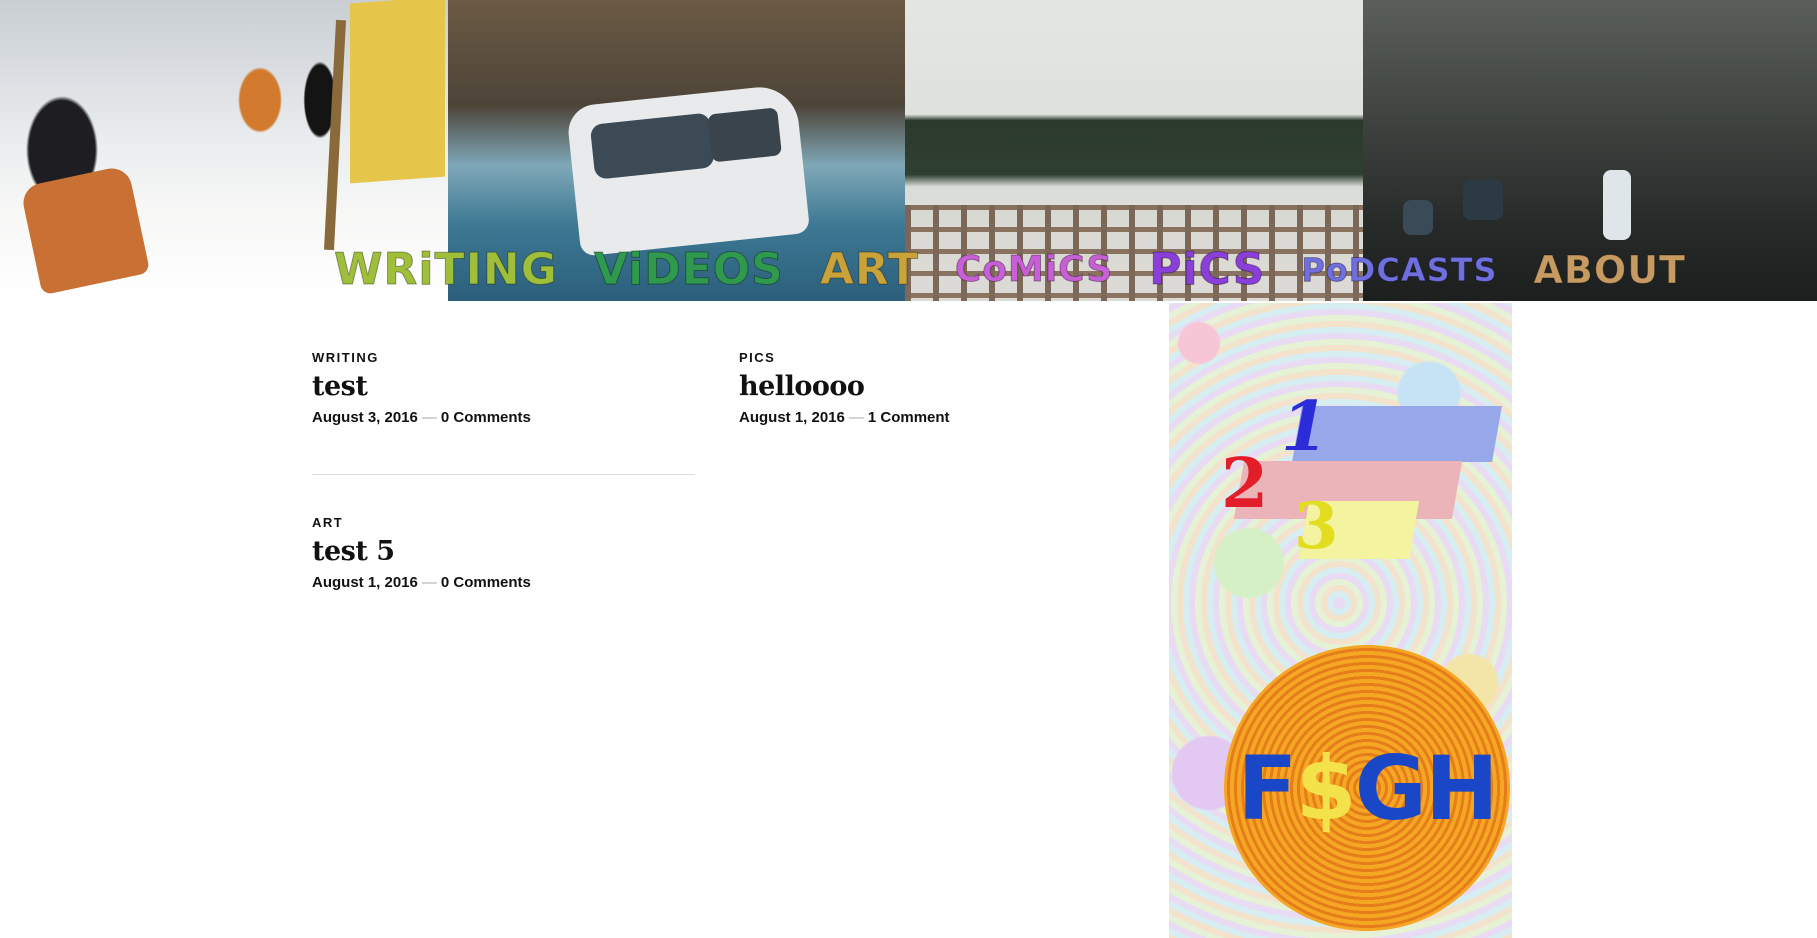 The image size is (1817, 938). What do you see at coordinates (446, 270) in the screenshot?
I see `nav-writing: WRiTING` at bounding box center [446, 270].